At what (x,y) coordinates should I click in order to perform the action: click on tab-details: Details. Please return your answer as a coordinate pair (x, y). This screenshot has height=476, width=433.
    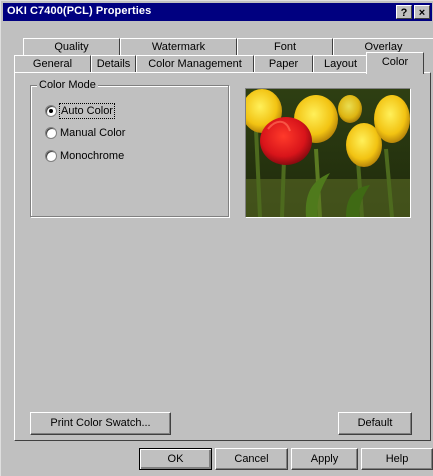
    Looking at the image, I should click on (113, 63).